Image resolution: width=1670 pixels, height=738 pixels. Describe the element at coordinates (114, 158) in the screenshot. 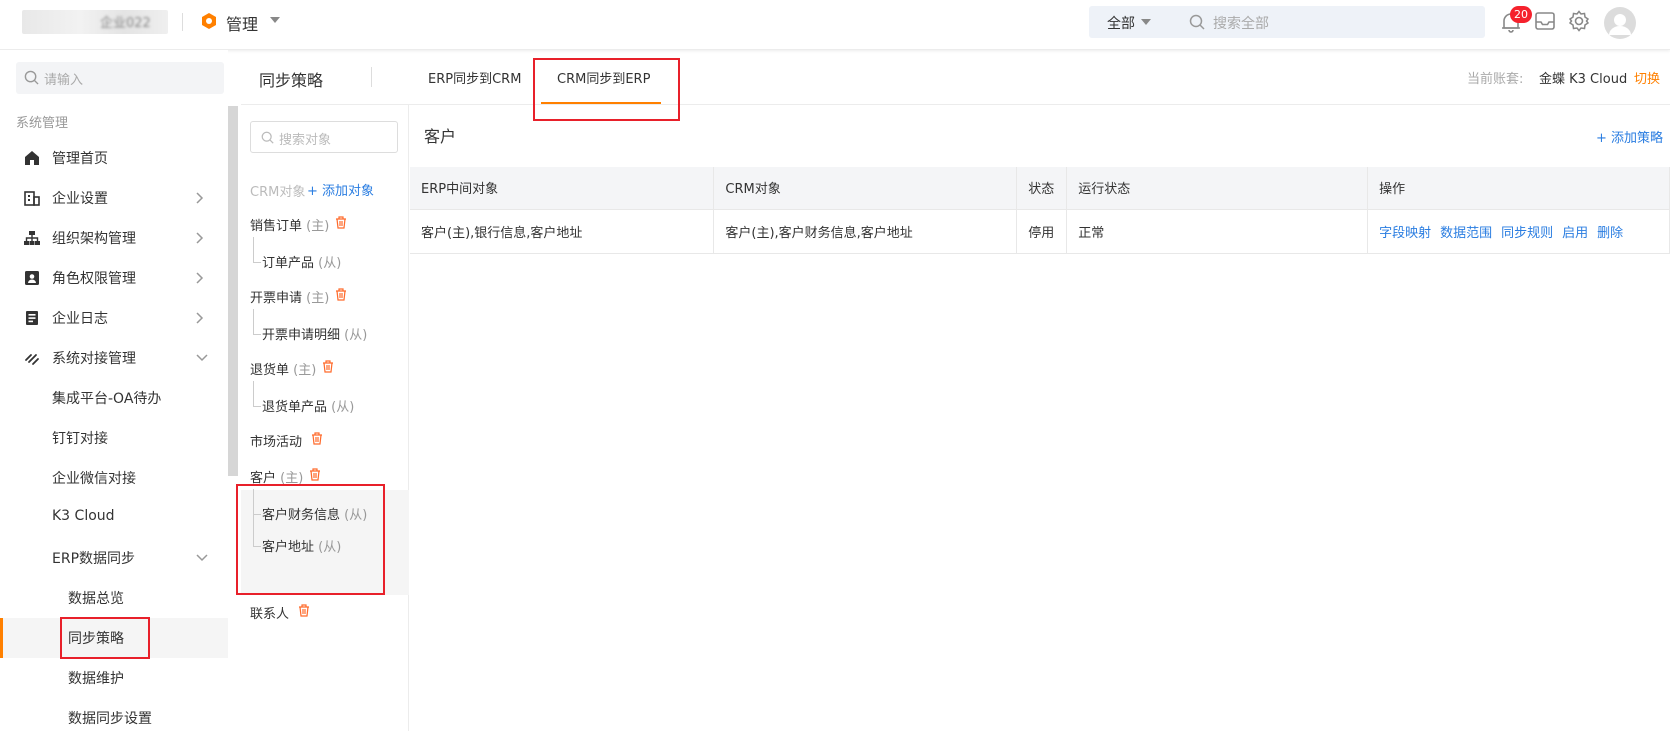

I see `sidebar-item-home: 管理首页` at that location.